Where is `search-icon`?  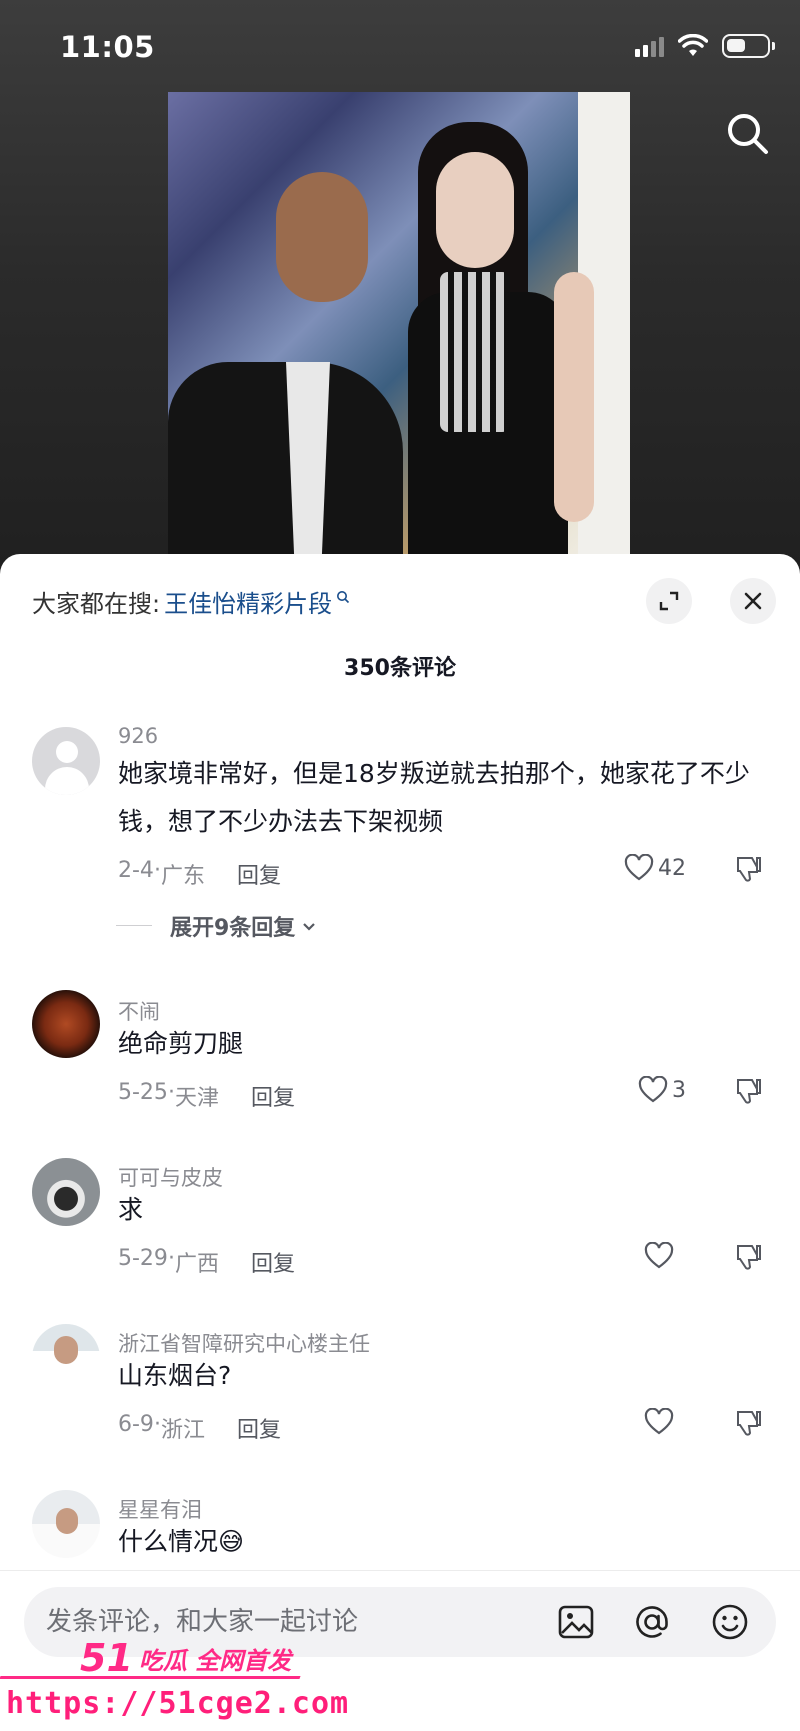
search-icon is located at coordinates (748, 134).